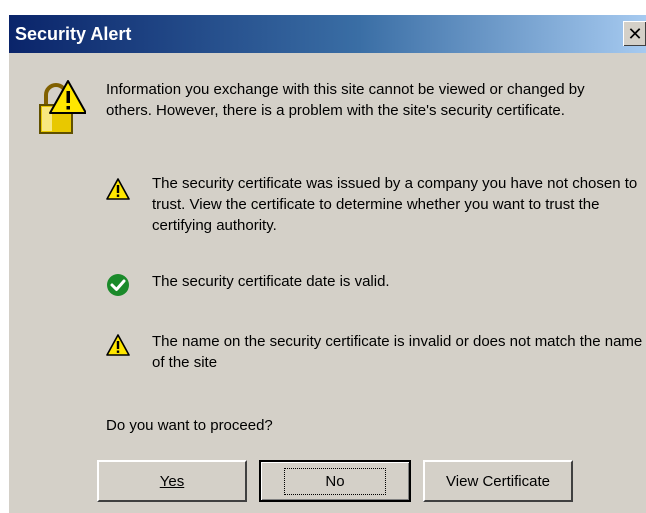 Image resolution: width=646 pixels, height=513 pixels. I want to click on close-icon: ✕, so click(635, 33).